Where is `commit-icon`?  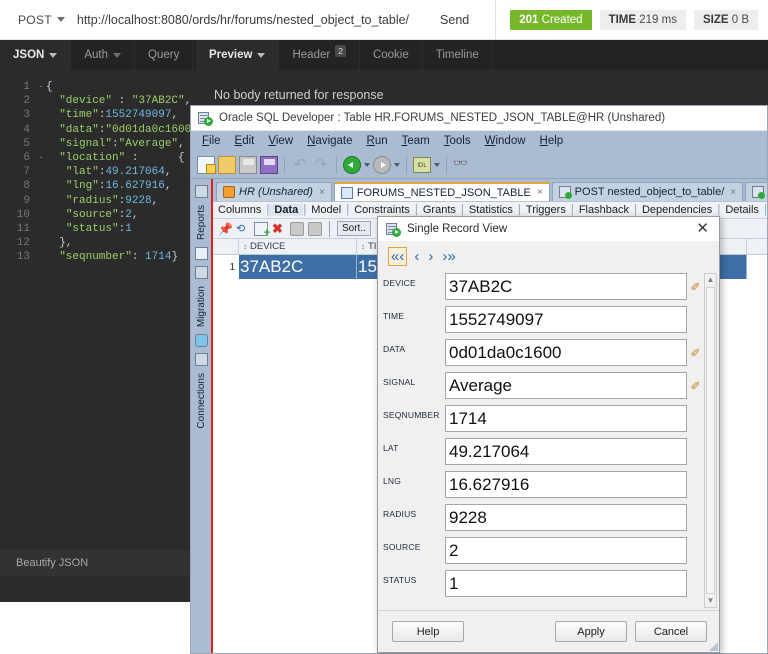 commit-icon is located at coordinates (297, 228).